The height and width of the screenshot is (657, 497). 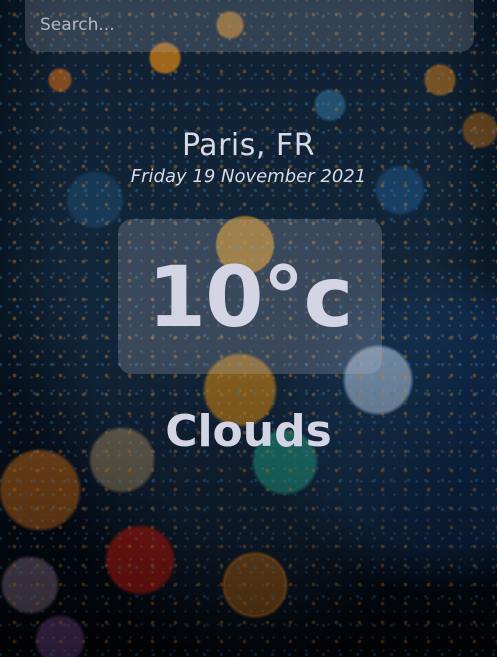 I want to click on temperature-value: 10°c, so click(x=250, y=296).